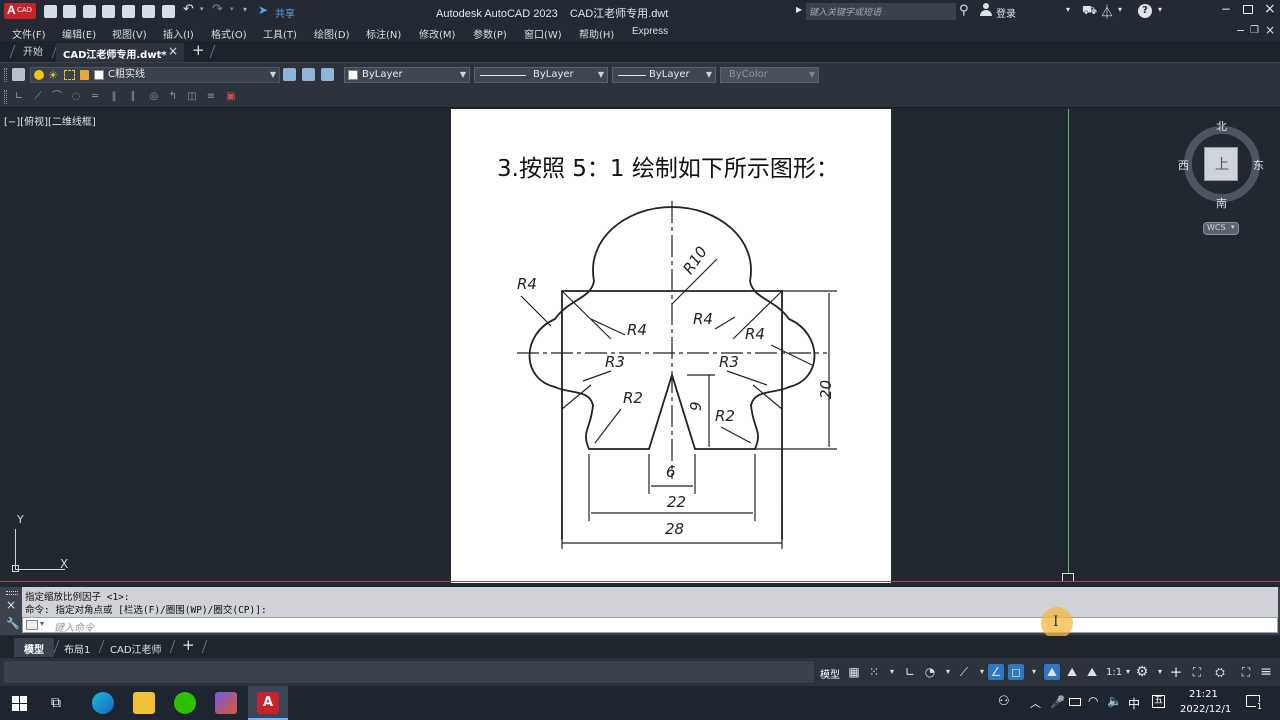 This screenshot has width=1280, height=720. What do you see at coordinates (1016, 672) in the screenshot?
I see `object-snap-icon: ◻` at bounding box center [1016, 672].